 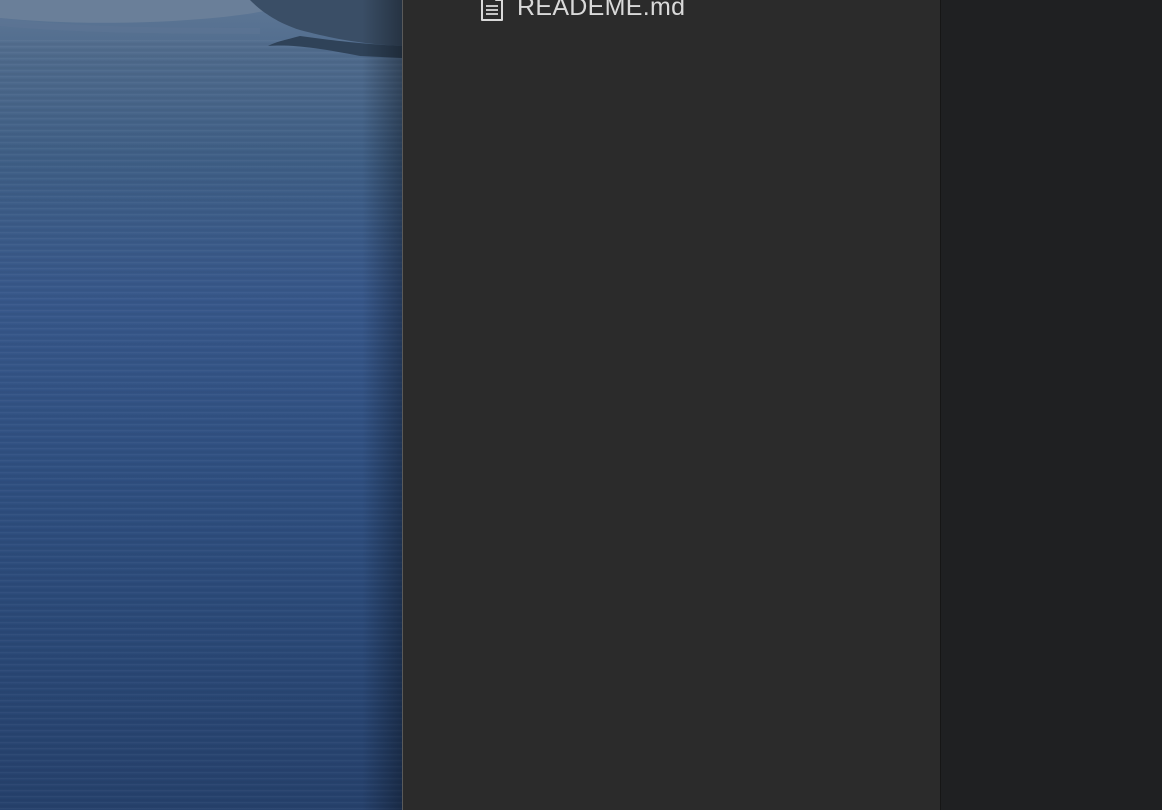 I want to click on file-name-label: READEME.md, so click(x=601, y=10).